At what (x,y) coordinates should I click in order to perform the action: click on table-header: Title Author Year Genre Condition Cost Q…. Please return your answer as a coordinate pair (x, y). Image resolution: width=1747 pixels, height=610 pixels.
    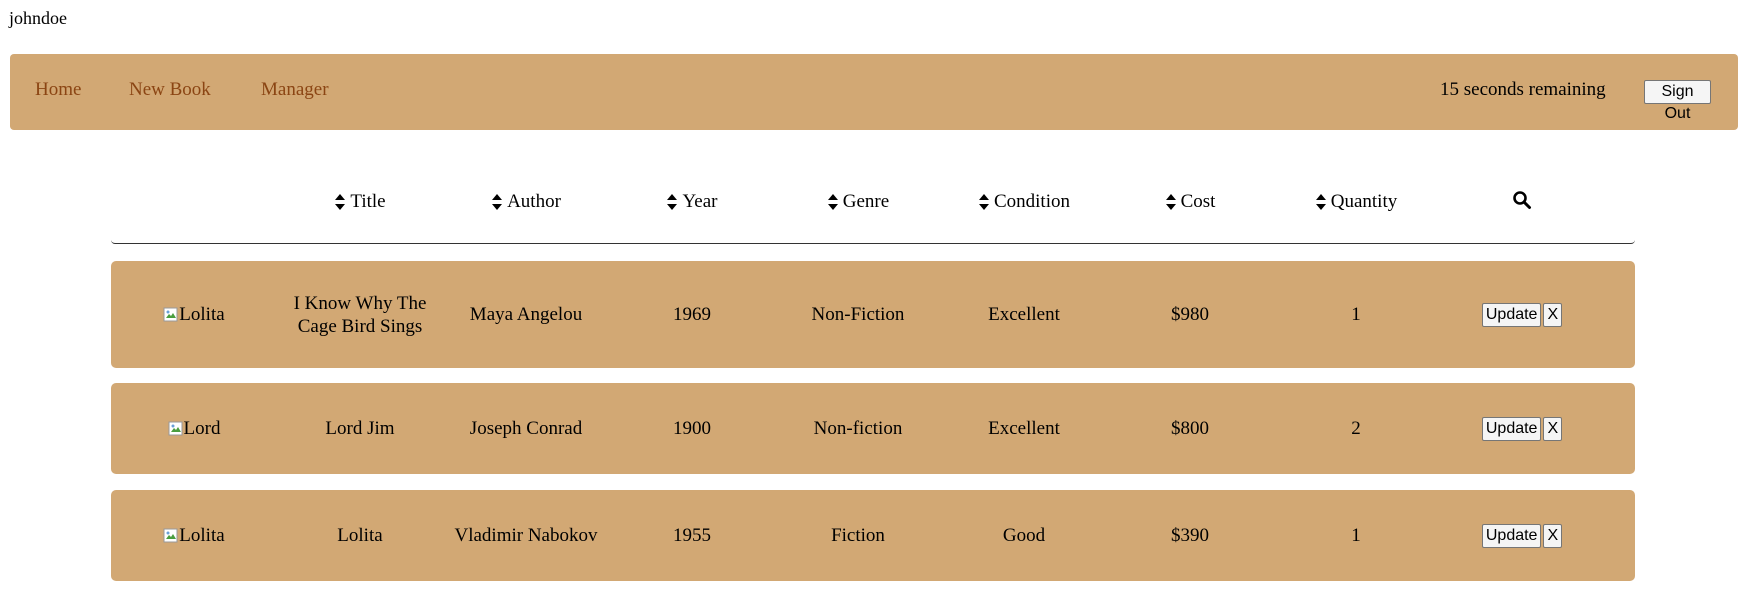
    Looking at the image, I should click on (873, 206).